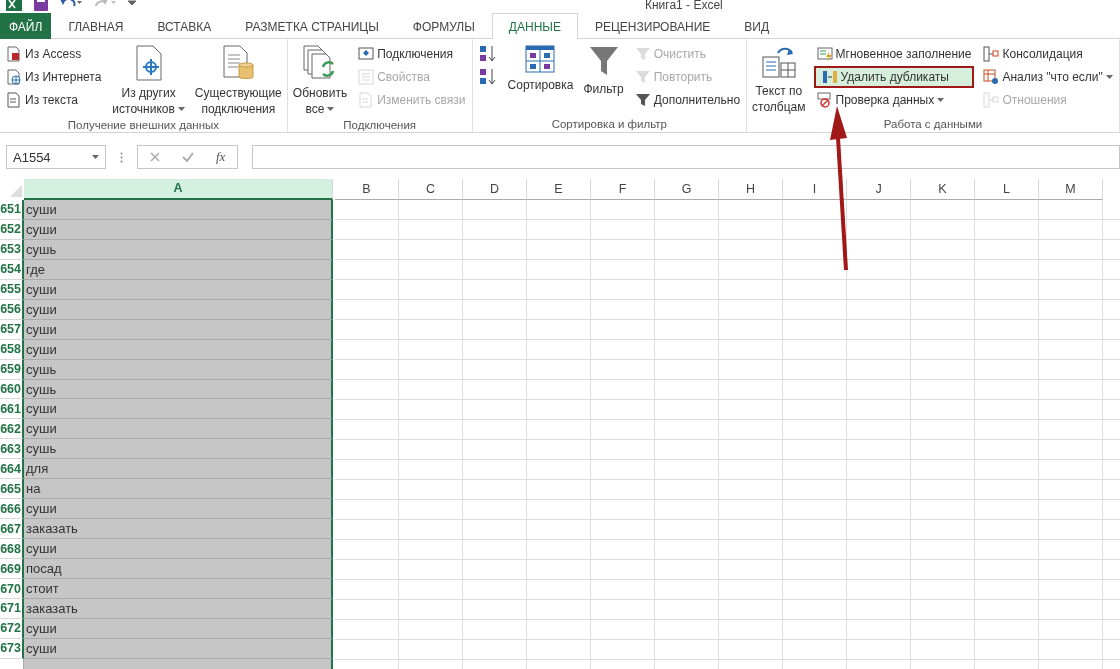 The image size is (1120, 669). I want to click on remove-duplicates-icon, so click(829, 77).